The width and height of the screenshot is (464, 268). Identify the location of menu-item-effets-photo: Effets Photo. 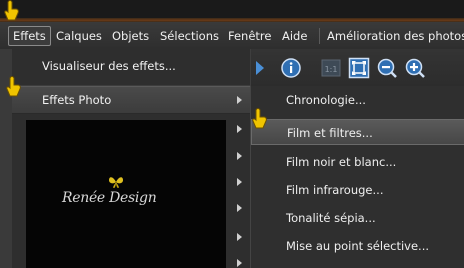
(131, 100).